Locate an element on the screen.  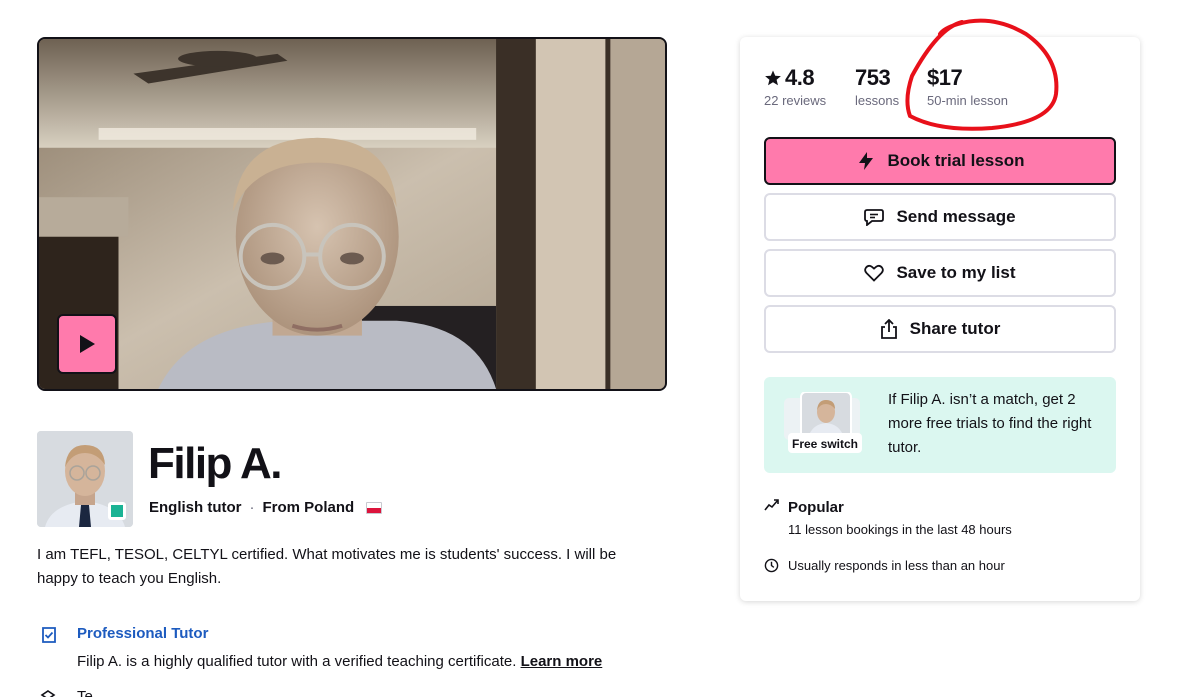
lightning-icon is located at coordinates (865, 161).